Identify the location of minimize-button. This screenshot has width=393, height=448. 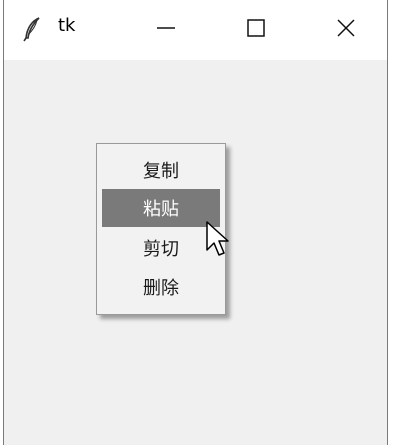
(166, 30).